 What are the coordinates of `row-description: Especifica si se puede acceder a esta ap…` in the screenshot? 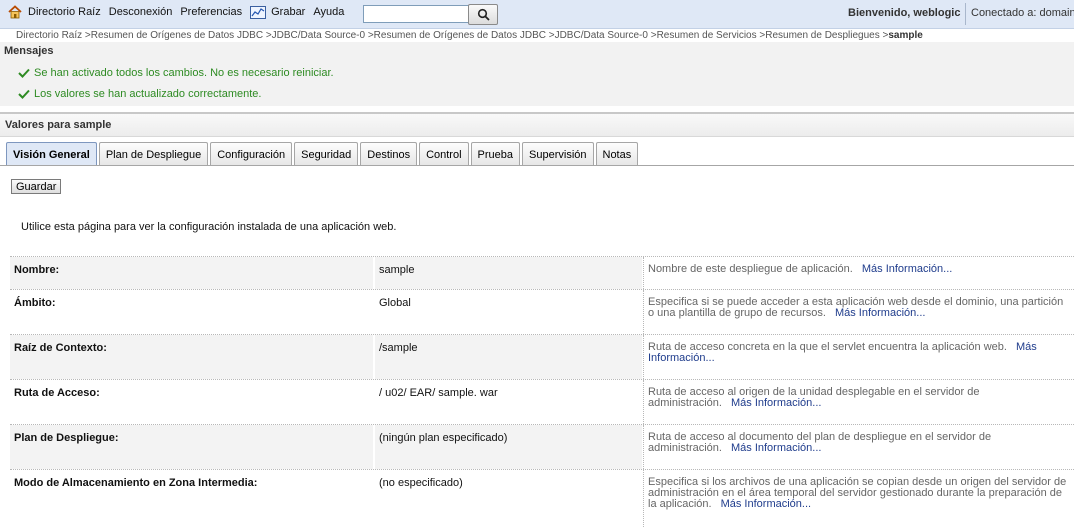 It's located at (858, 312).